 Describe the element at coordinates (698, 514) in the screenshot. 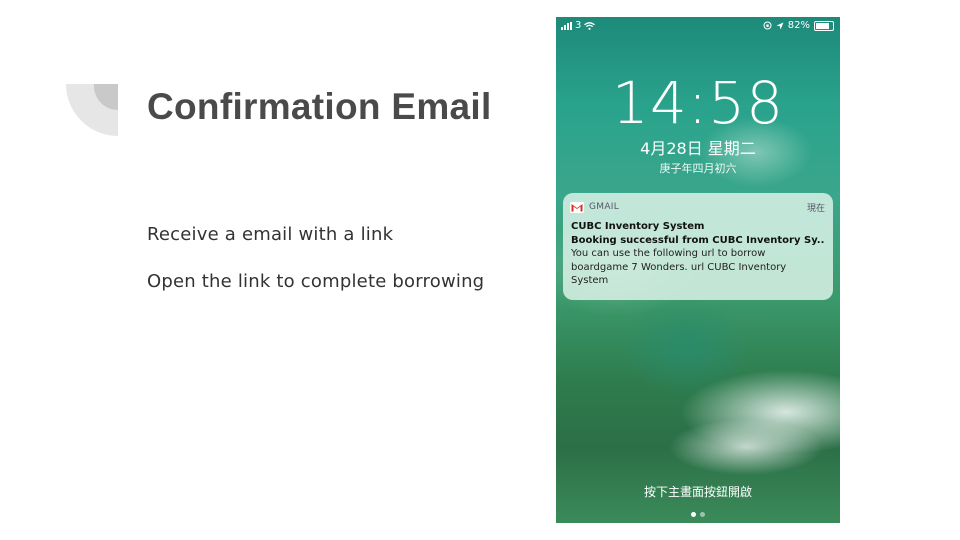

I see `page-indicator` at that location.